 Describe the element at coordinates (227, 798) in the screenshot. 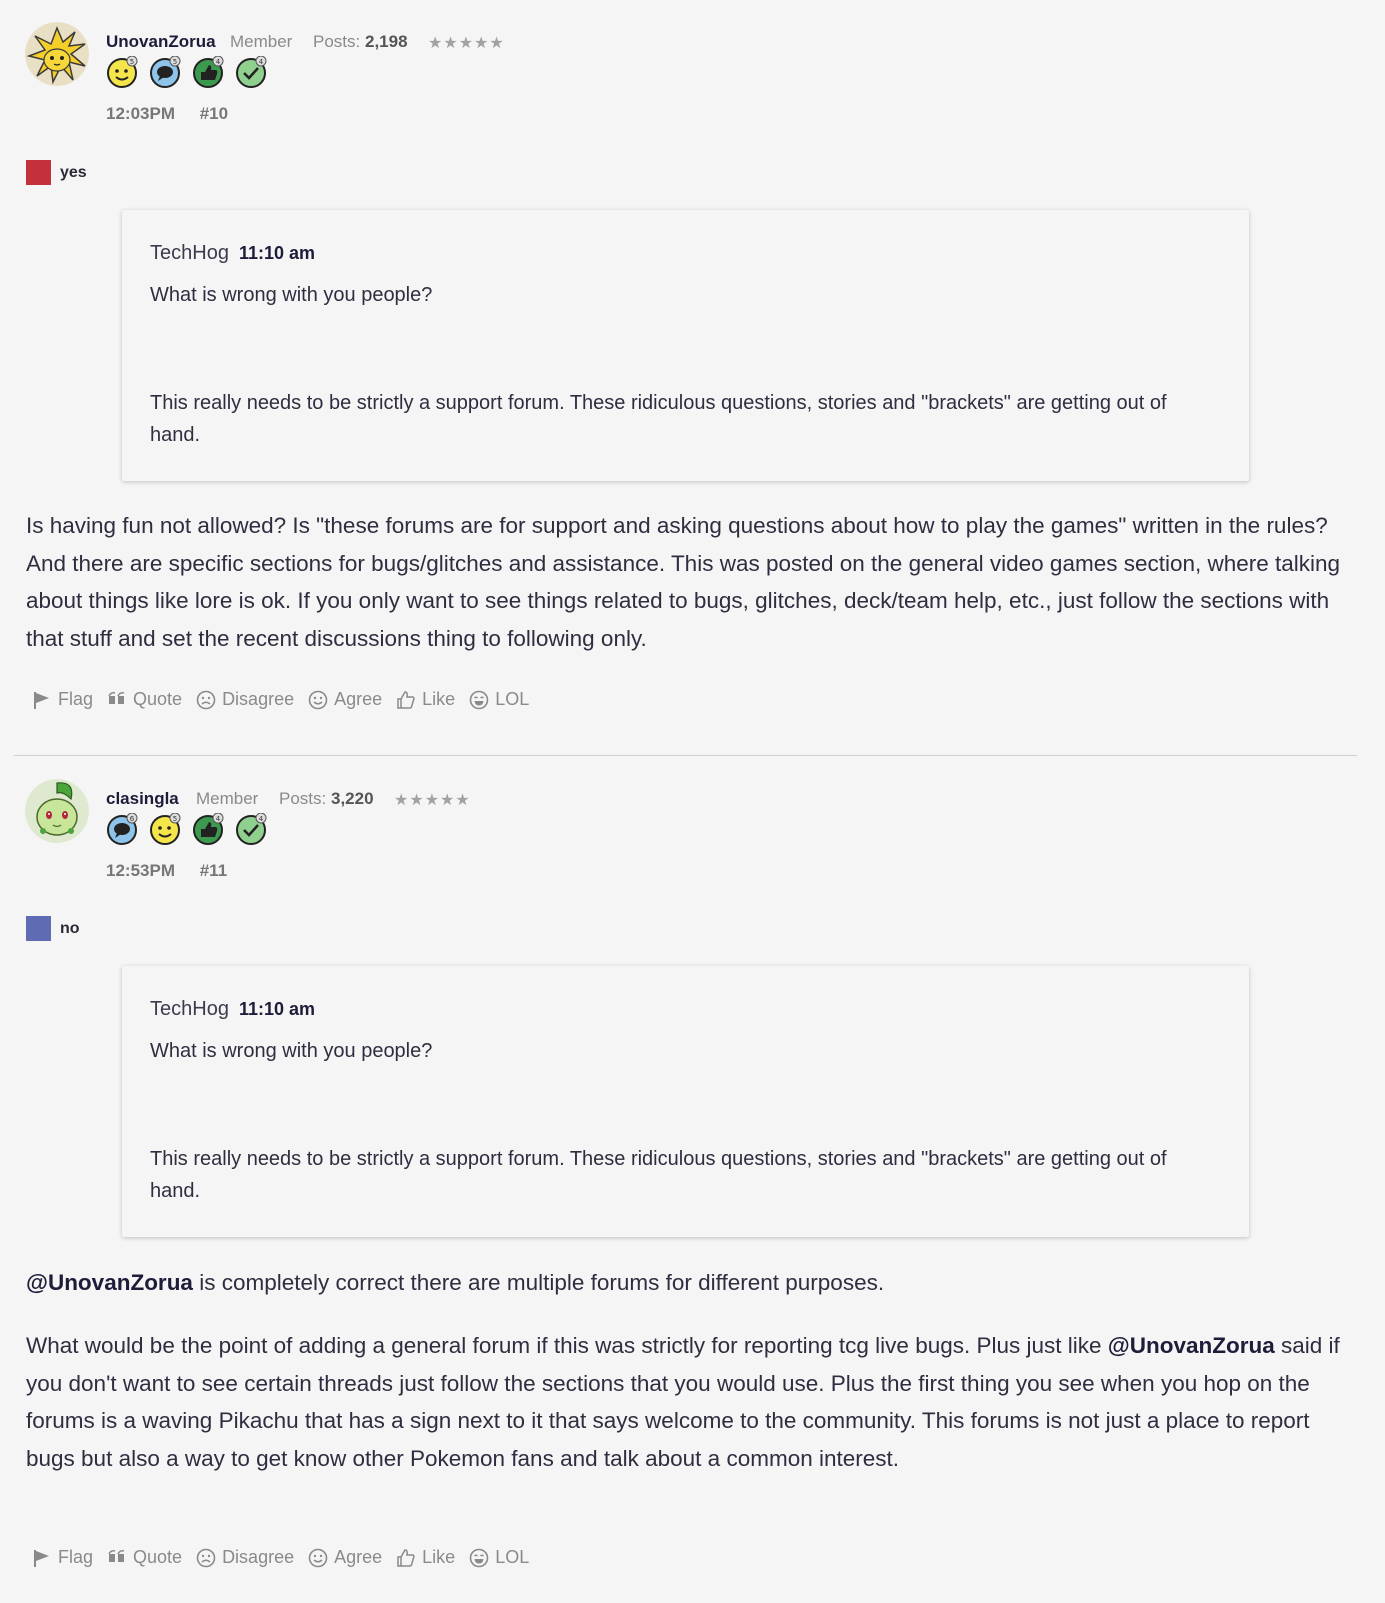

I see `user-role: Member` at that location.